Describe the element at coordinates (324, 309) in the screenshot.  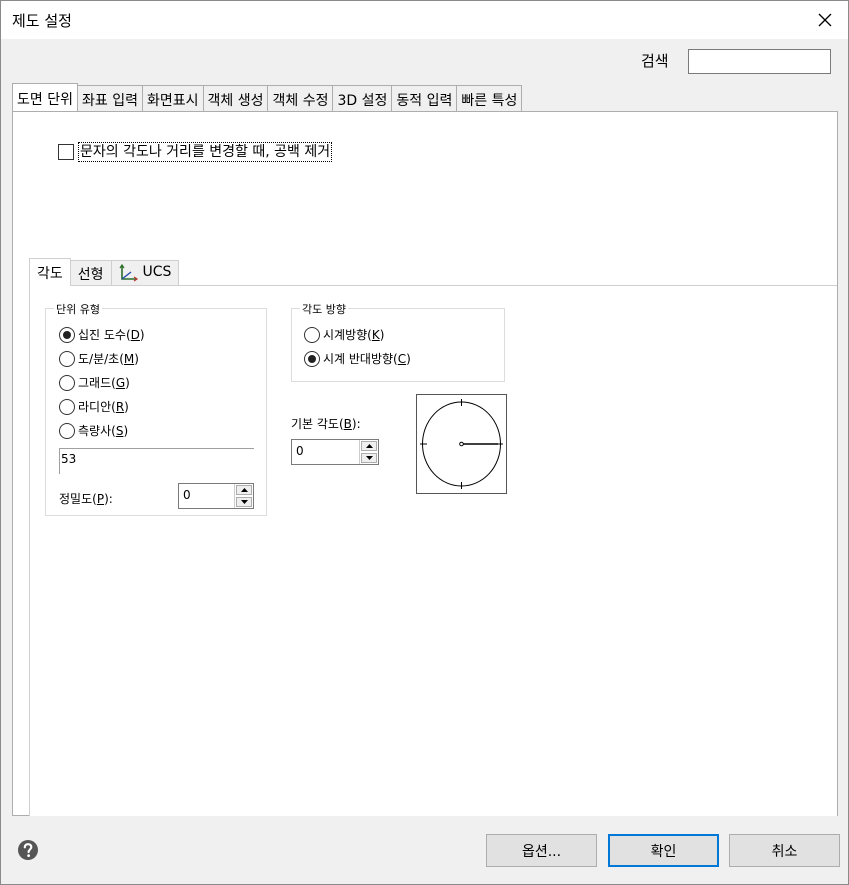
I see `angle-direction-legend: 각도 방향` at that location.